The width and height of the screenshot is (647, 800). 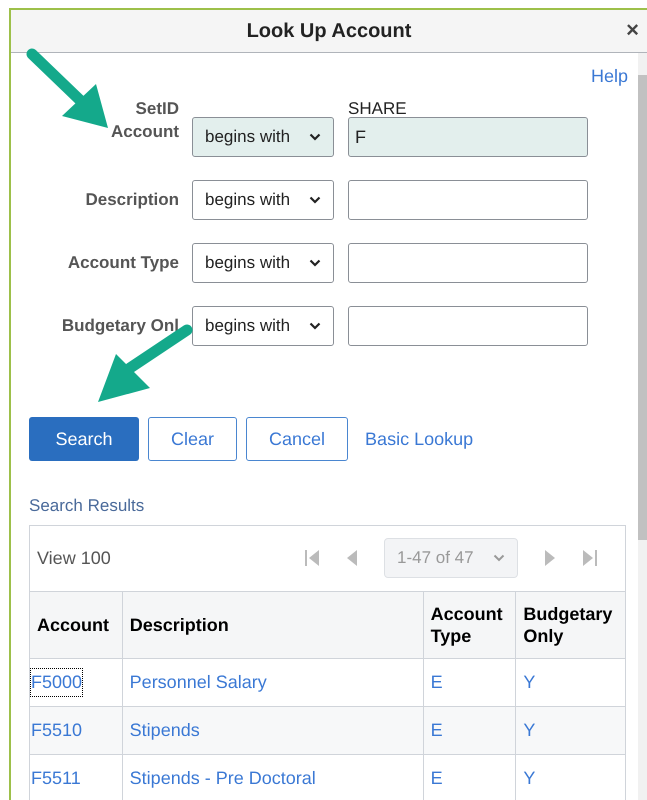 I want to click on field-label: SetID, so click(x=156, y=109).